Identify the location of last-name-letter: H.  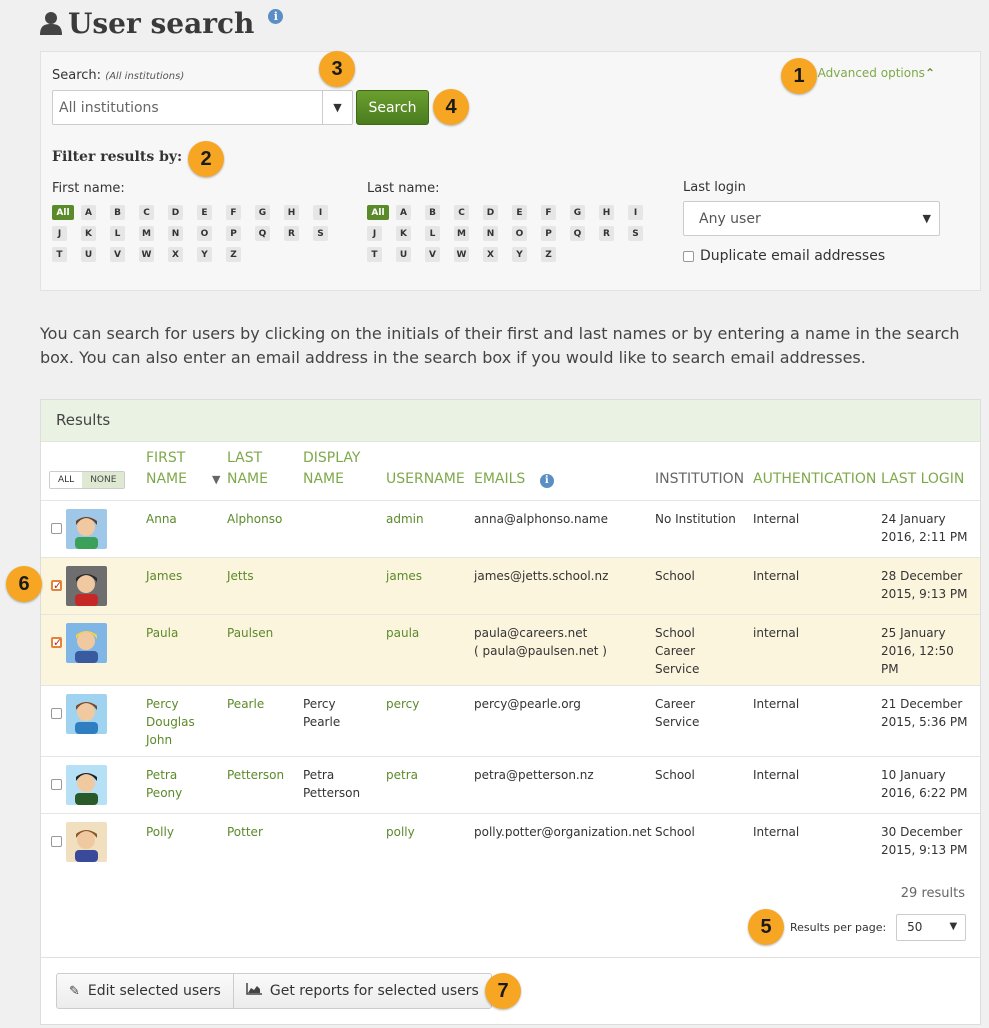
(606, 212).